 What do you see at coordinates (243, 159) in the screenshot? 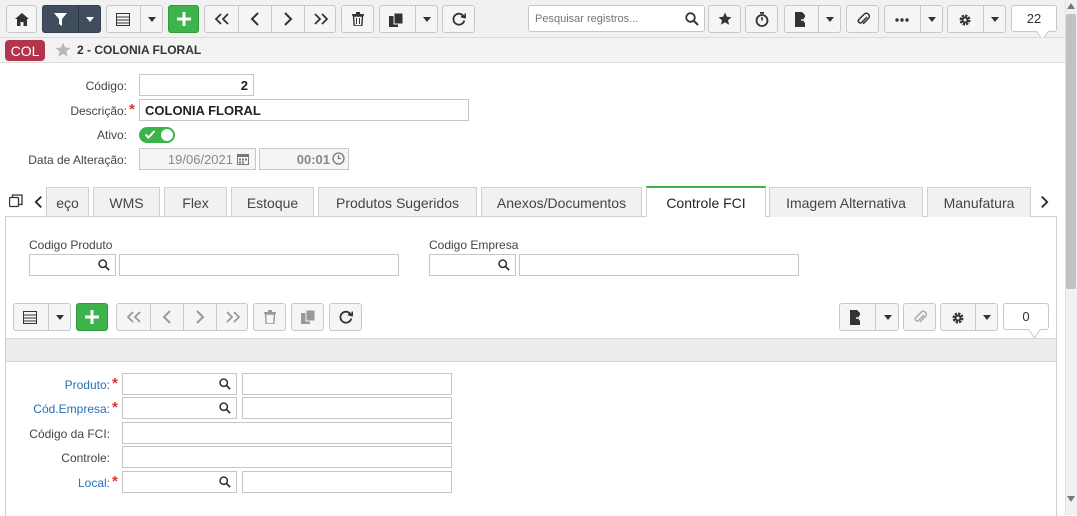
I see `calendar-icon` at bounding box center [243, 159].